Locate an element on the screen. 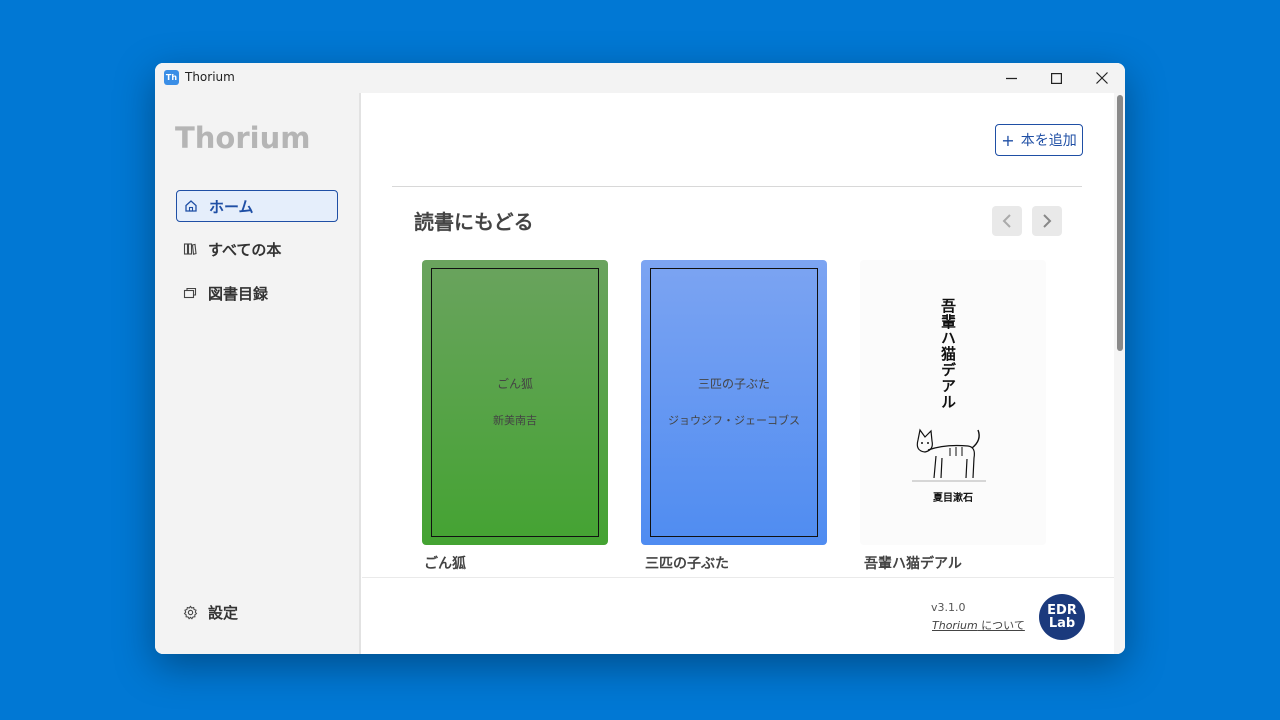 The width and height of the screenshot is (1280, 720). about-app-name: Thorium is located at coordinates (955, 625).